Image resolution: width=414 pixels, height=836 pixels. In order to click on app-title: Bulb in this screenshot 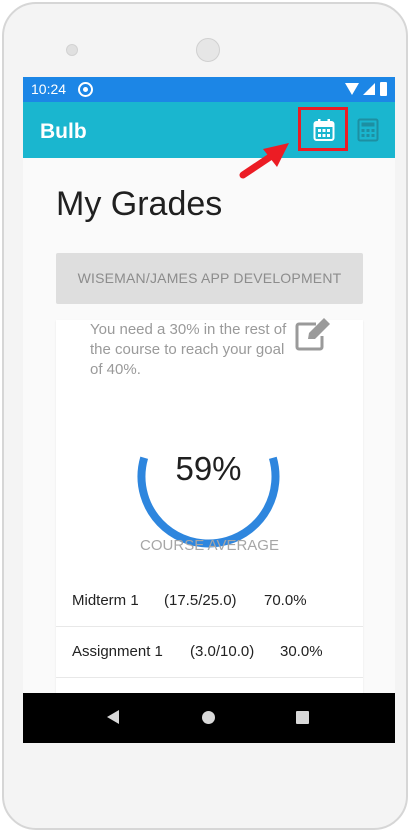, I will do `click(63, 131)`.